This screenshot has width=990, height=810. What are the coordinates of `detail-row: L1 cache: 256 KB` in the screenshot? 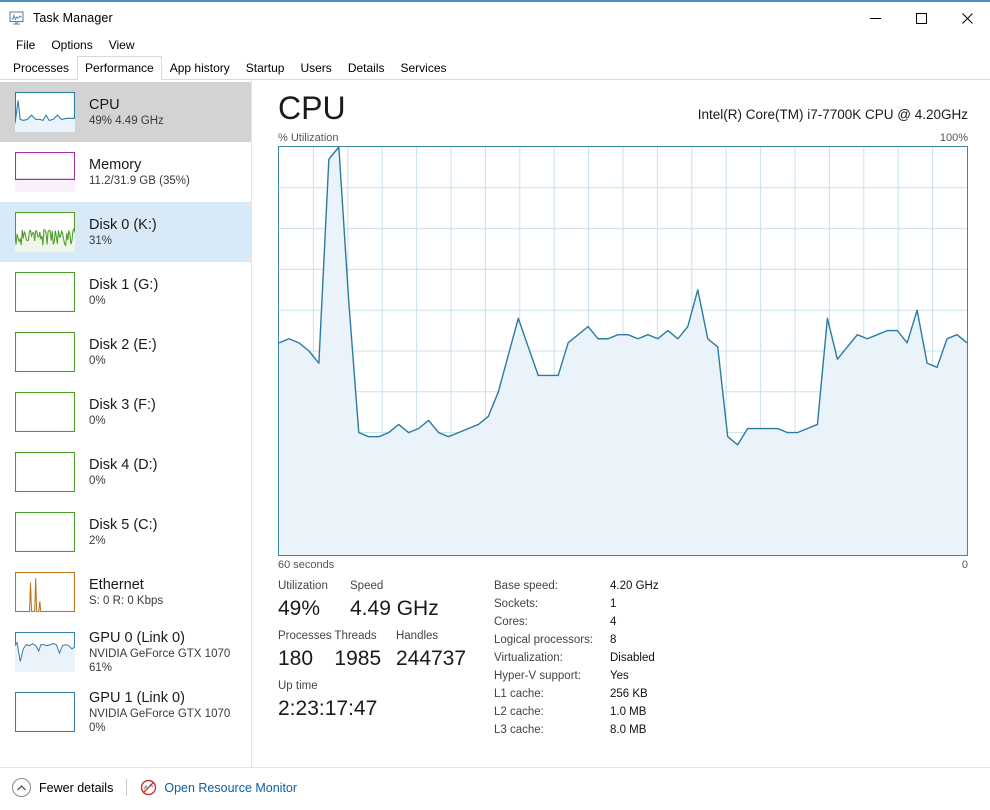 It's located at (731, 694).